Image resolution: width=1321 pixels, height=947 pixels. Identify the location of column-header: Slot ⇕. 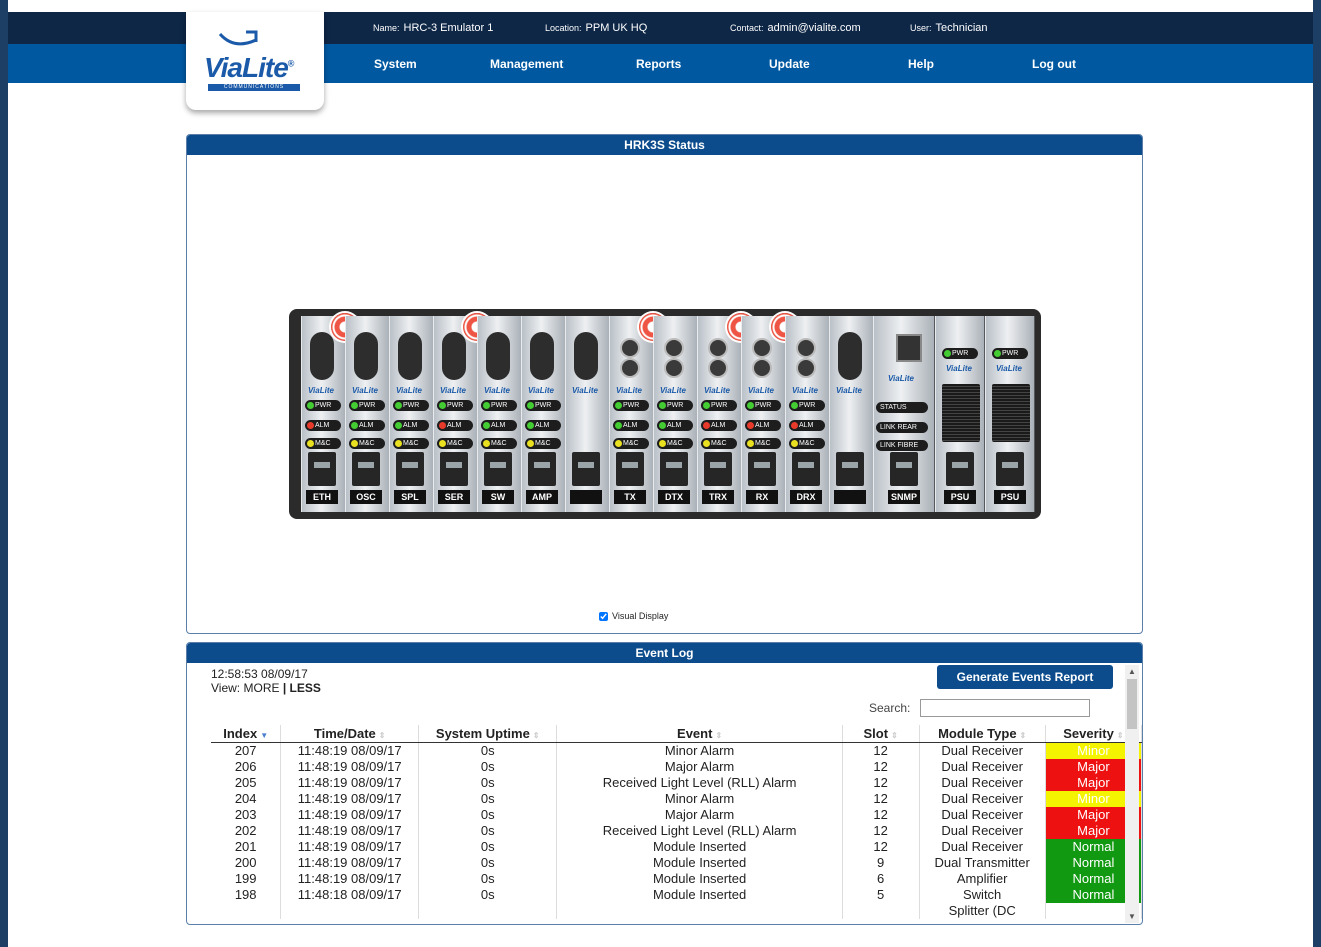
(881, 734).